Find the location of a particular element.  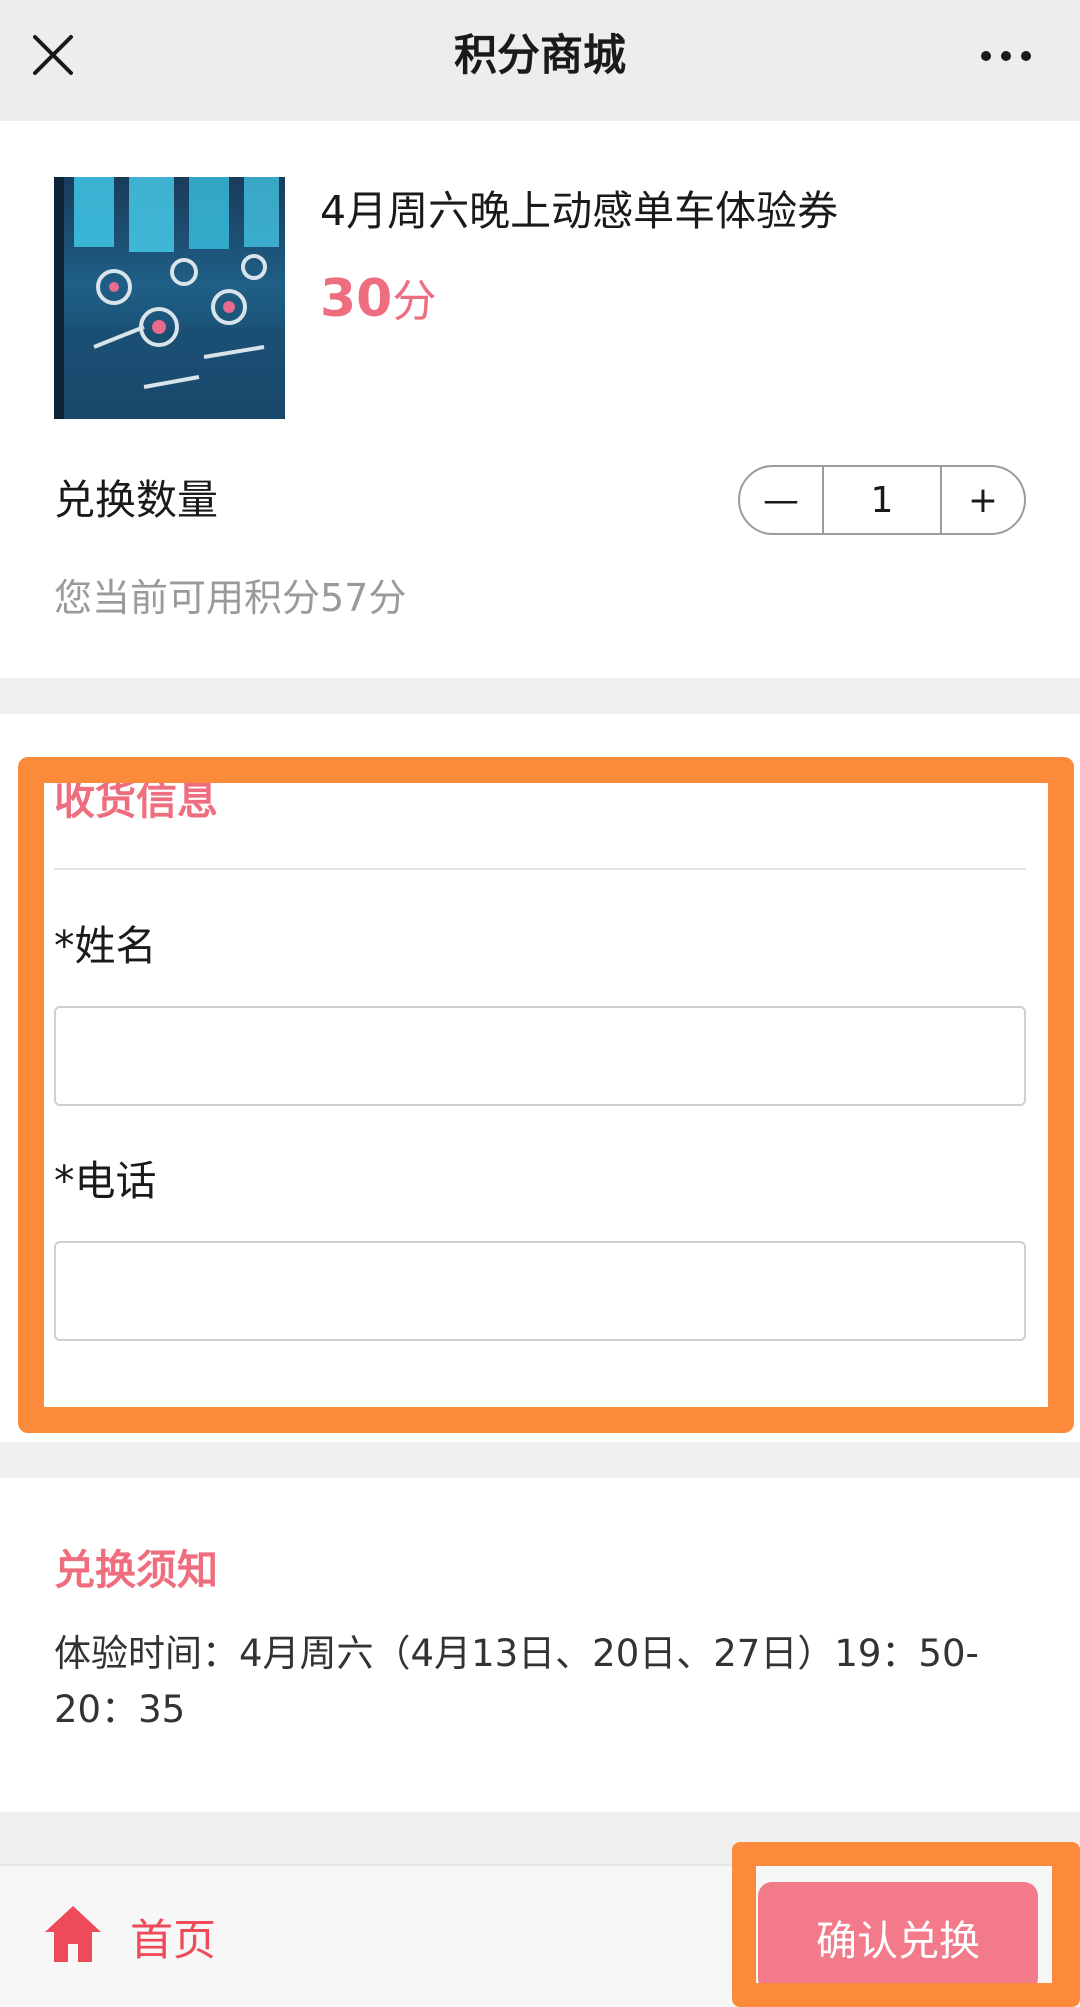

increment-button: + is located at coordinates (983, 500).